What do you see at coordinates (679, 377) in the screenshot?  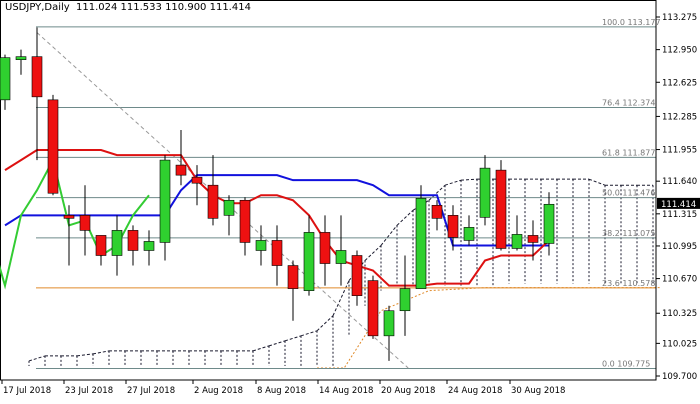 I see `price-tick-label: 109.700` at bounding box center [679, 377].